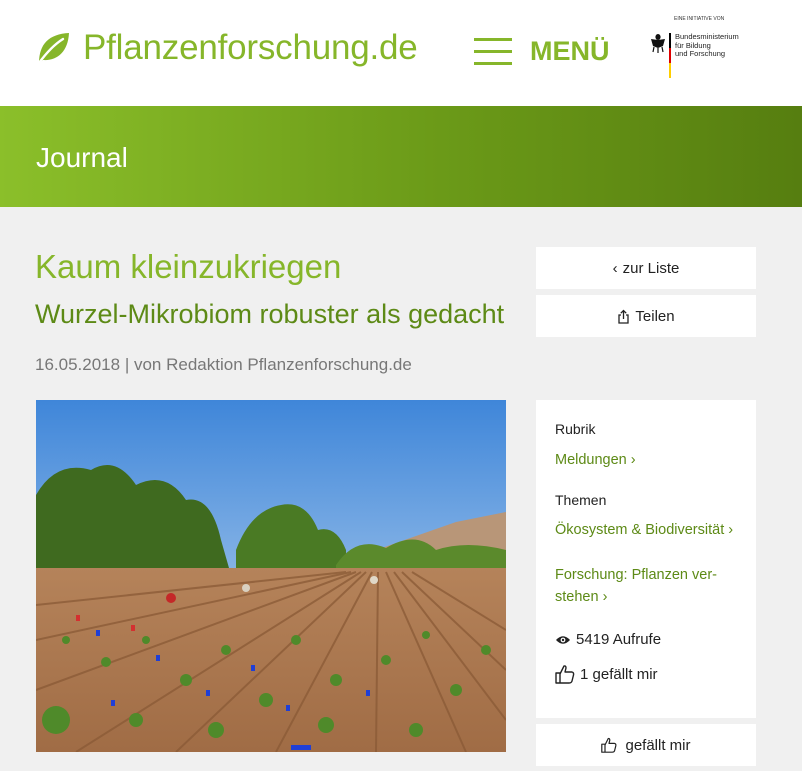 This screenshot has height=771, width=802. Describe the element at coordinates (651, 268) in the screenshot. I see `back-to-list-label: zur Liste` at that location.